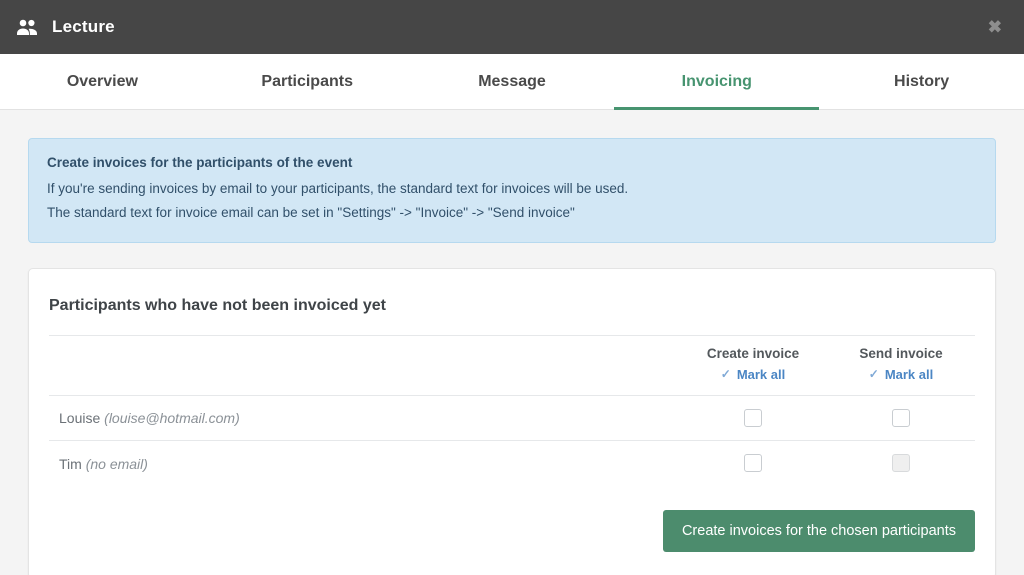 The height and width of the screenshot is (575, 1024). I want to click on close-icon: ✖, so click(995, 27).